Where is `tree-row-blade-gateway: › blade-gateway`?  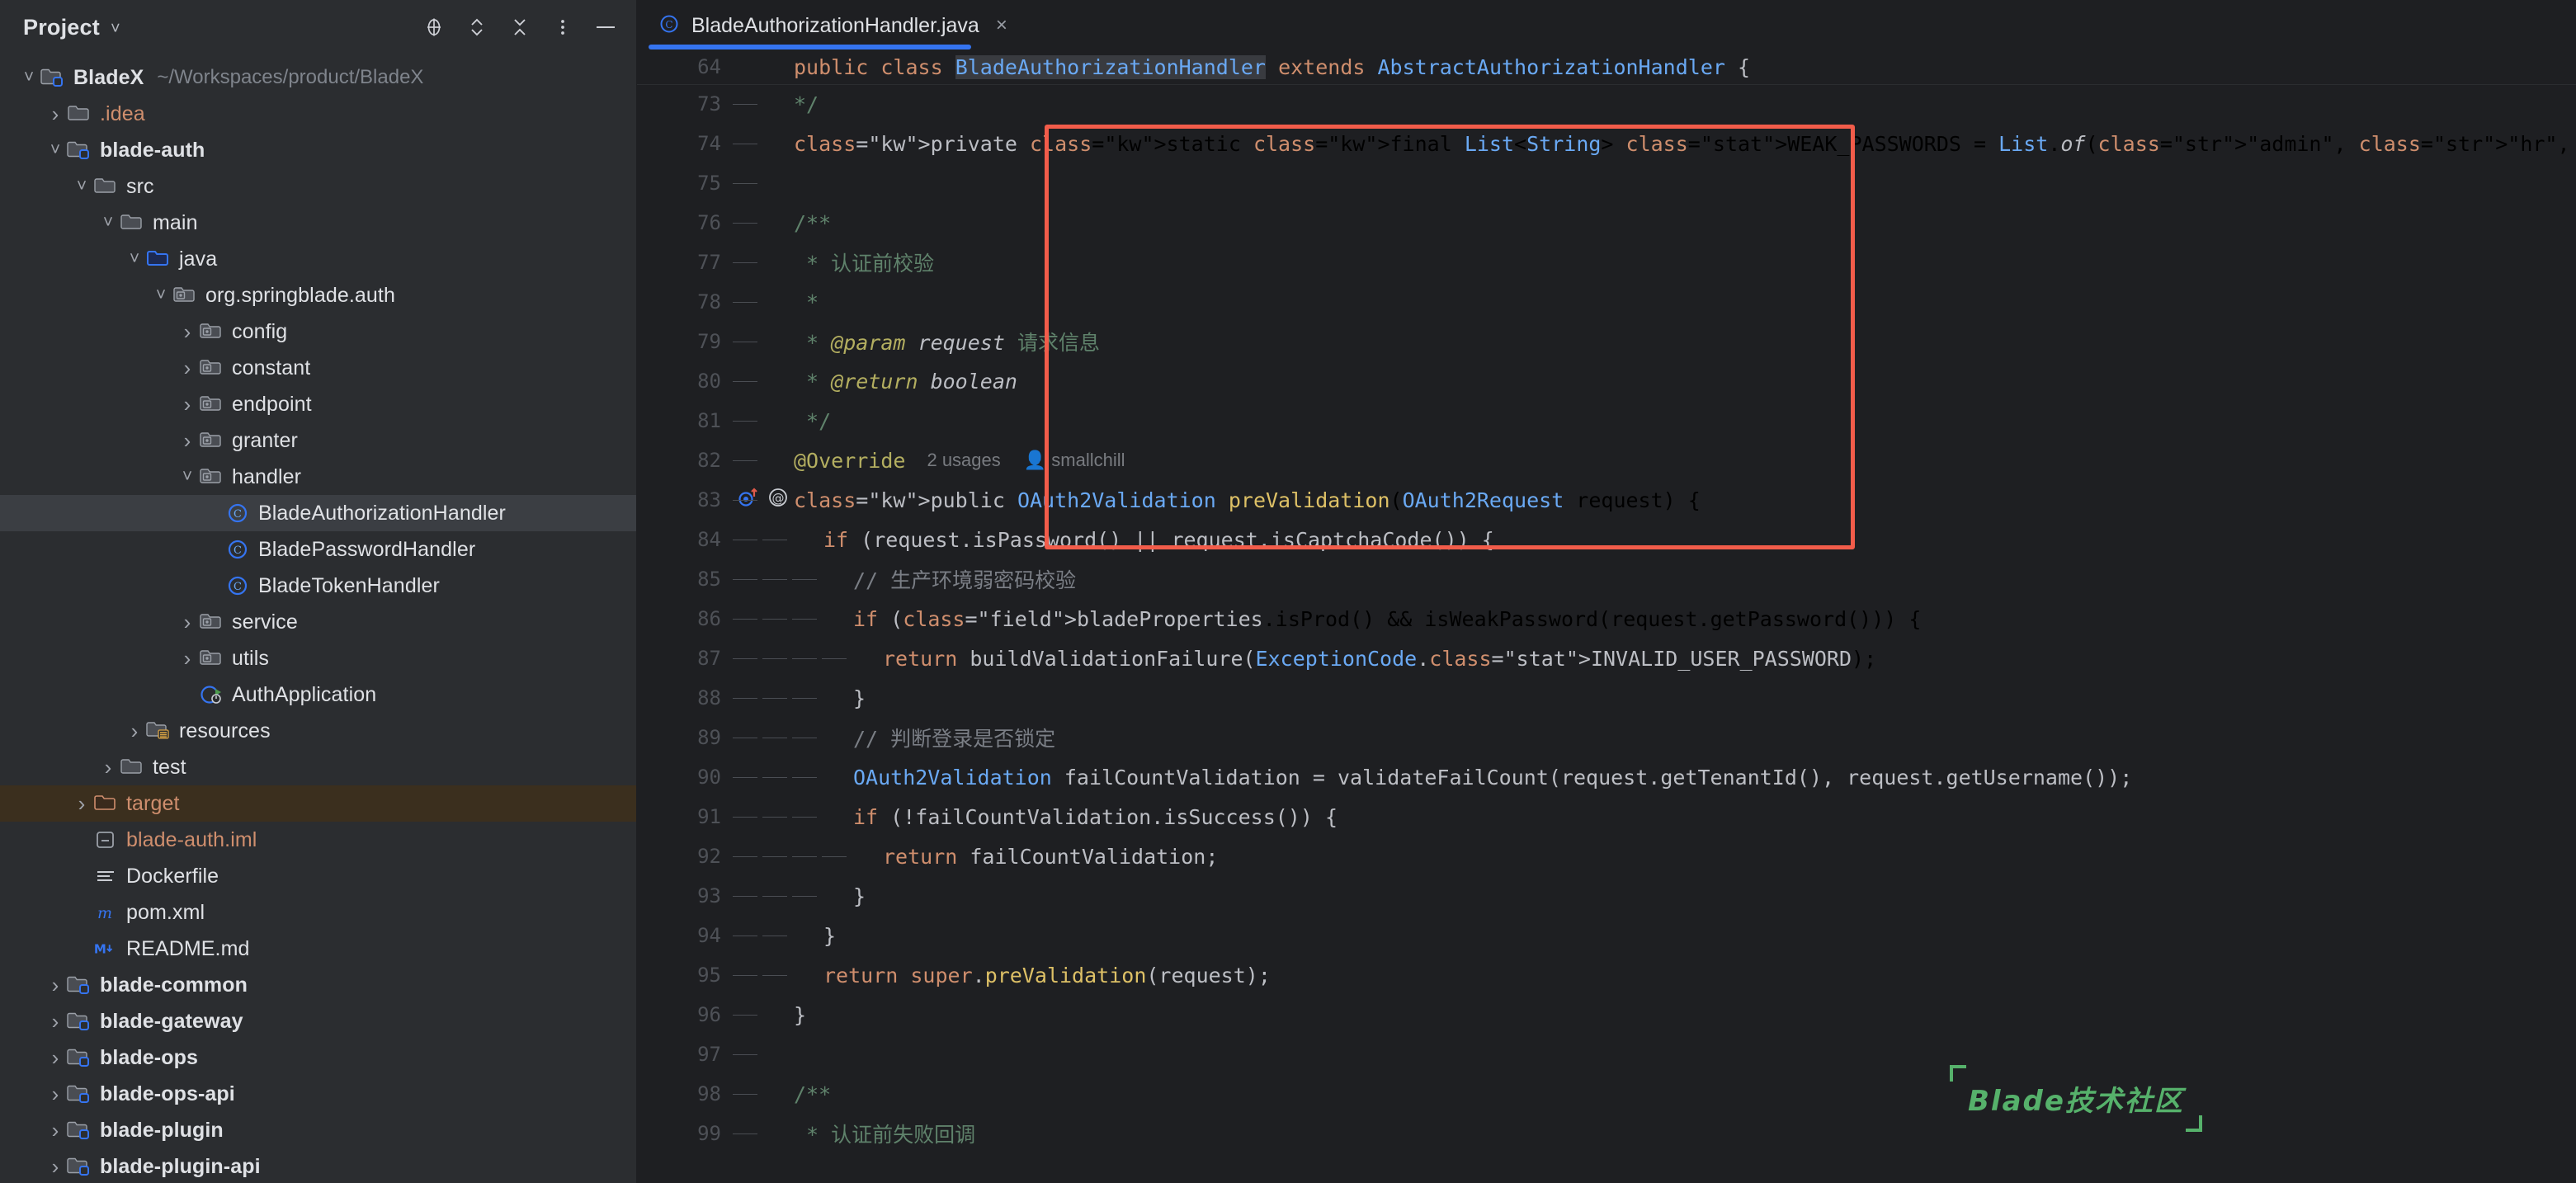 tree-row-blade-gateway: › blade-gateway is located at coordinates (318, 1021).